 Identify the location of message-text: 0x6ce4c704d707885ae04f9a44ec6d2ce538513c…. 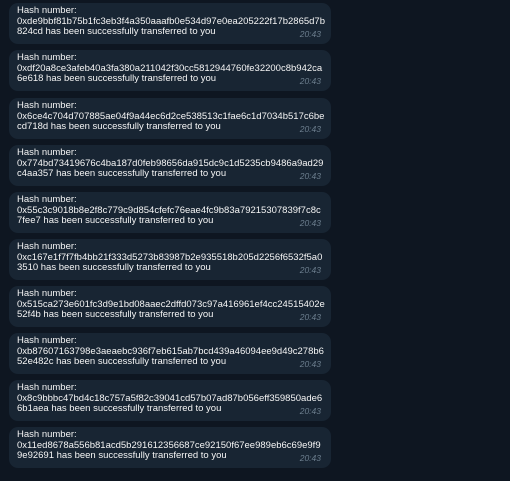
(171, 121).